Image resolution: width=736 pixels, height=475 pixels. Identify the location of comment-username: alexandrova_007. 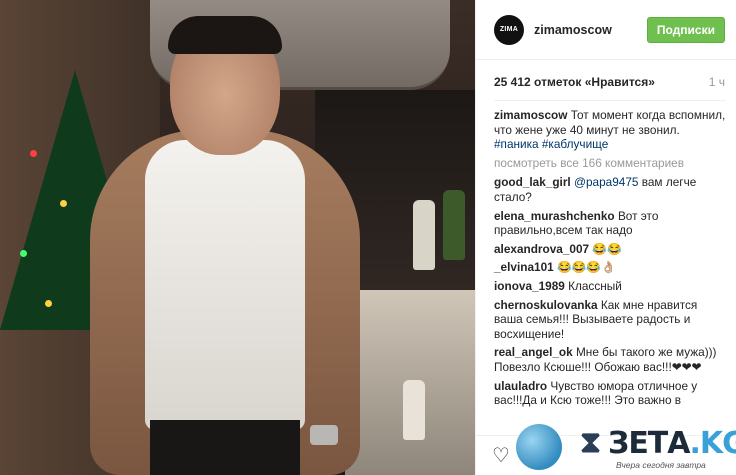
(541, 249).